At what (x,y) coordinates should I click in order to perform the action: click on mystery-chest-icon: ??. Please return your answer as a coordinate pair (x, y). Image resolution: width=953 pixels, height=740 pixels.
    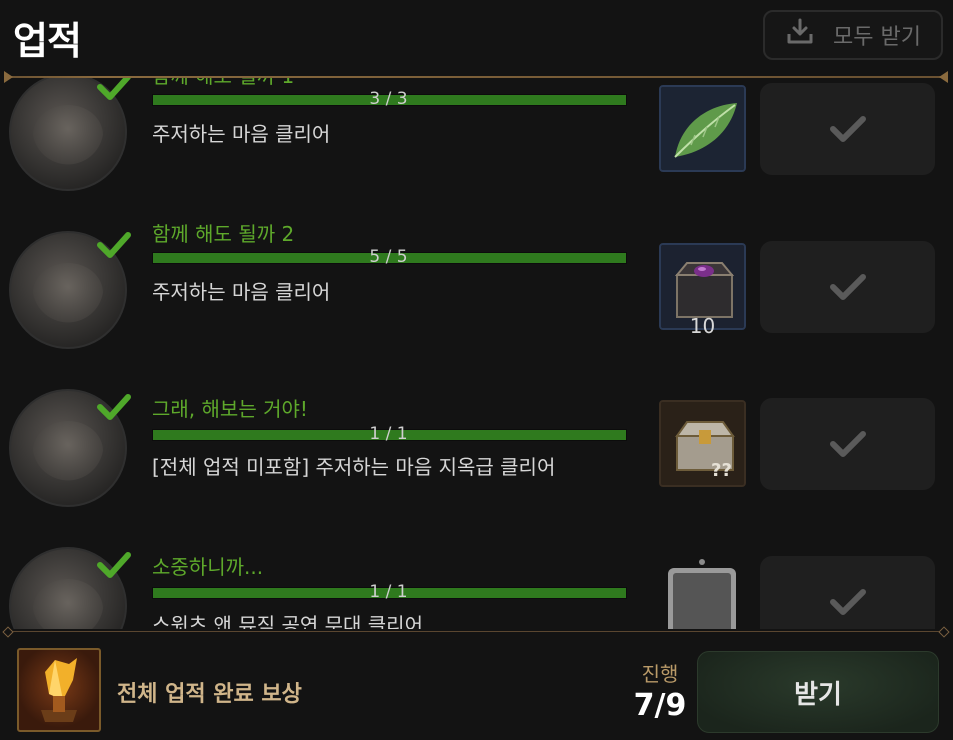
    Looking at the image, I should click on (702, 443).